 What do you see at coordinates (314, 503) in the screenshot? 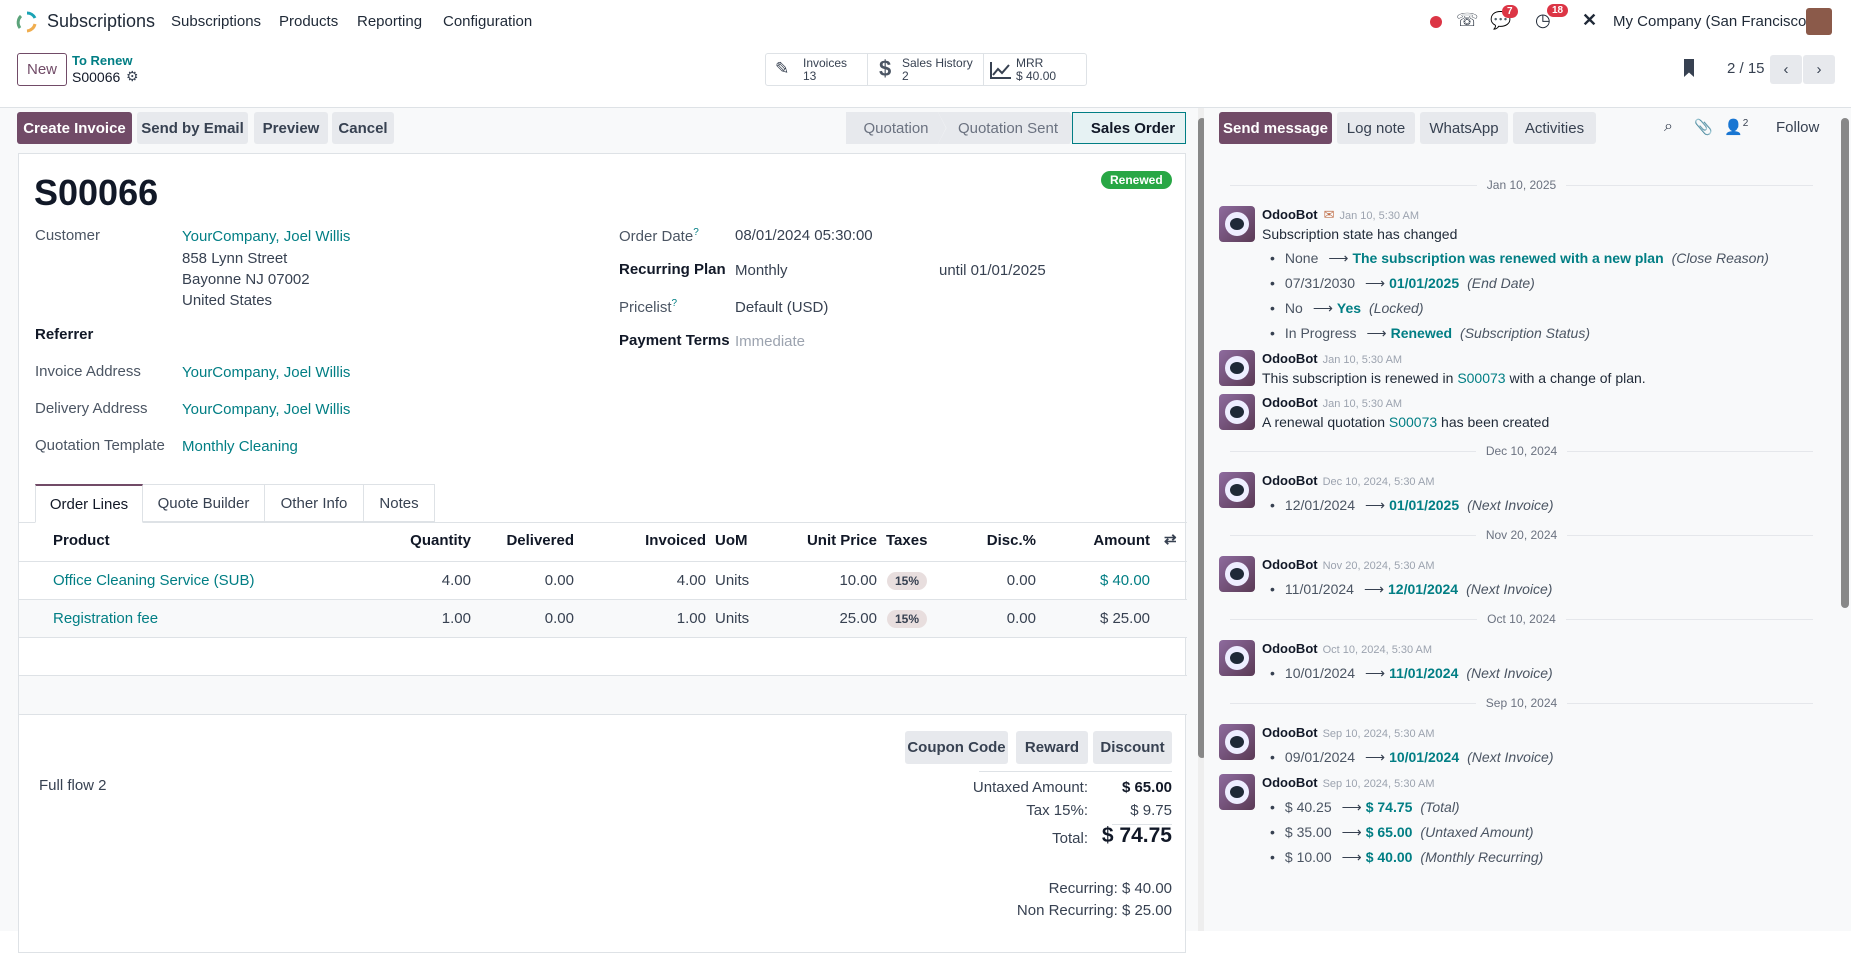
I see `tab-other-info: Other Info` at bounding box center [314, 503].